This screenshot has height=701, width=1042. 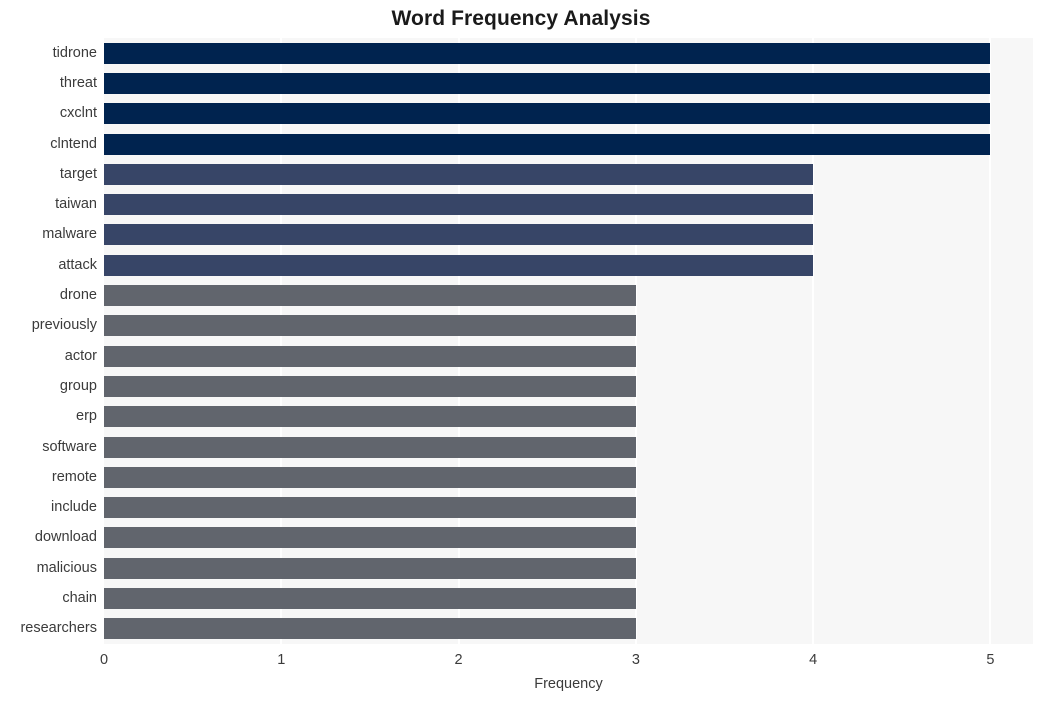 I want to click on x-tick-label-0: 0, so click(x=104, y=660).